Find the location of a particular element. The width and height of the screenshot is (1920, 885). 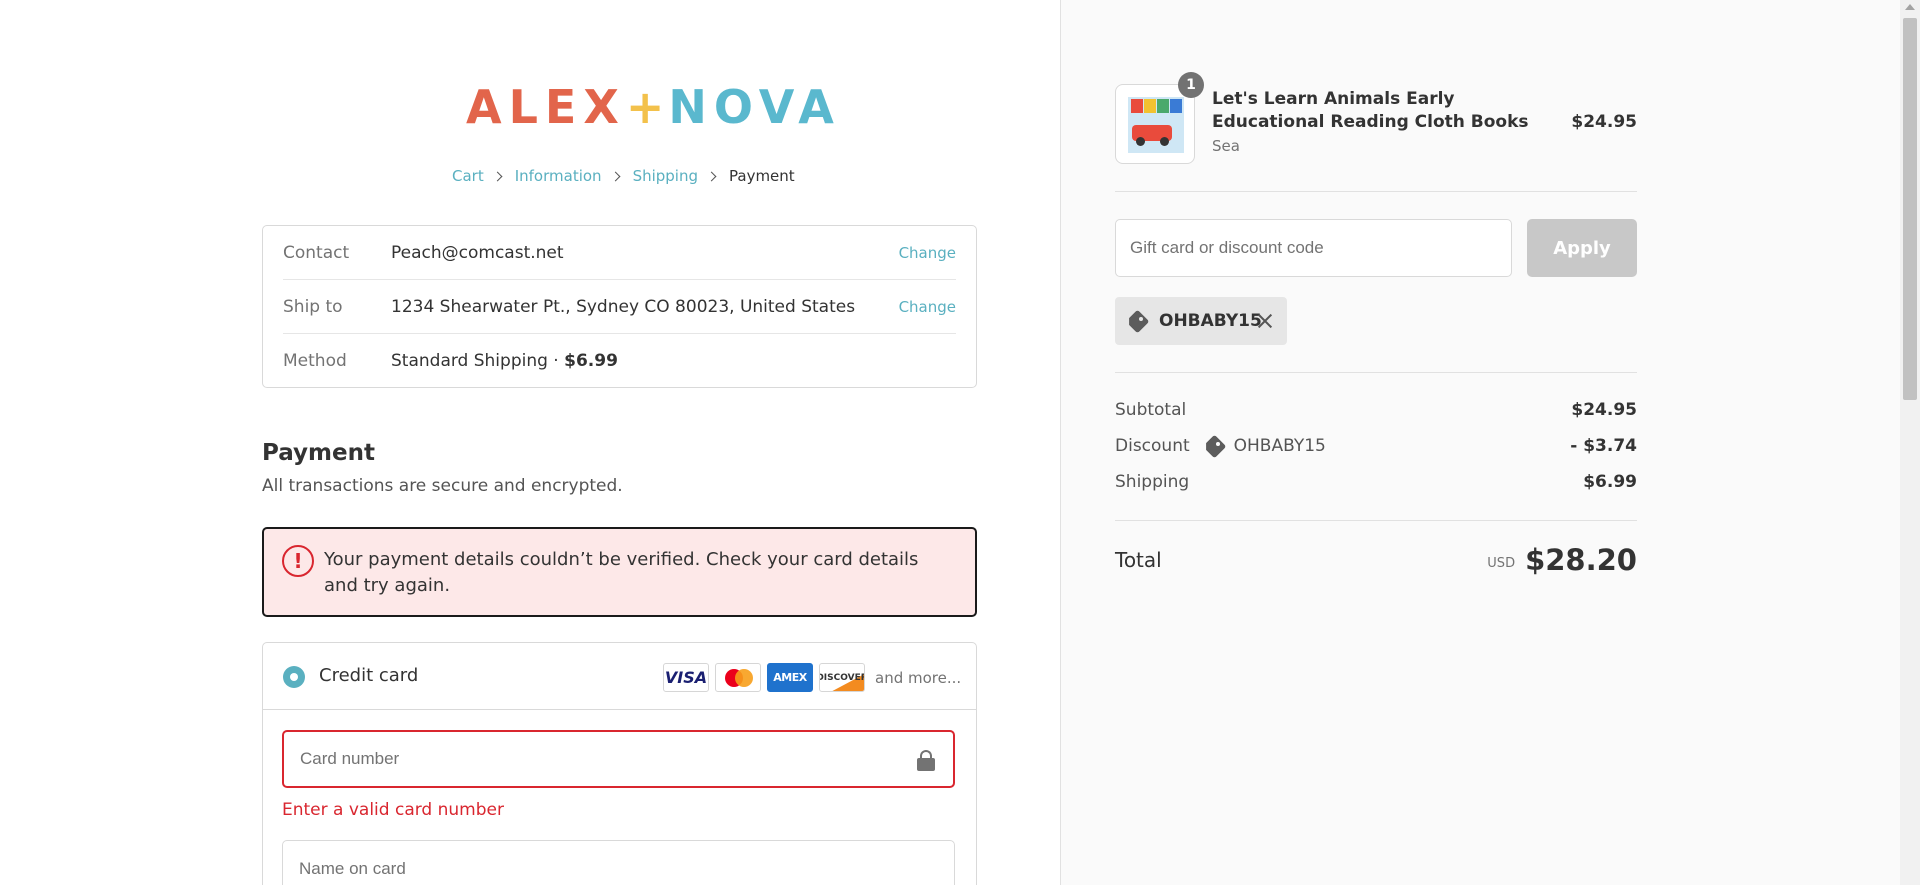

contact-value: Peach@comcast.net is located at coordinates (477, 252).